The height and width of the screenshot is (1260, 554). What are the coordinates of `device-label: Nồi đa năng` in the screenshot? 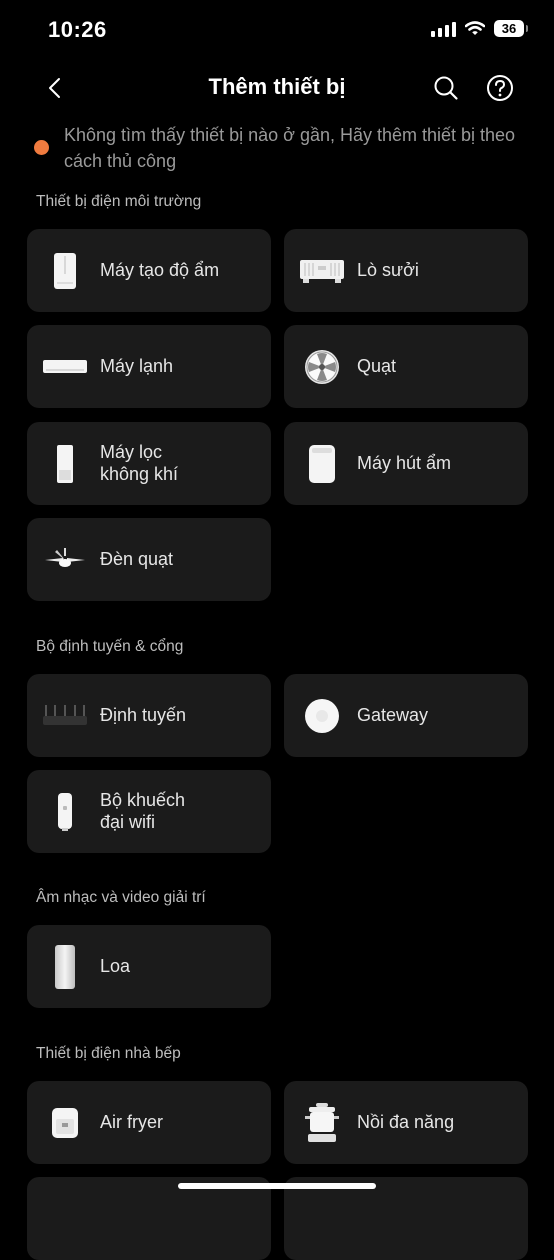 It's located at (406, 1122).